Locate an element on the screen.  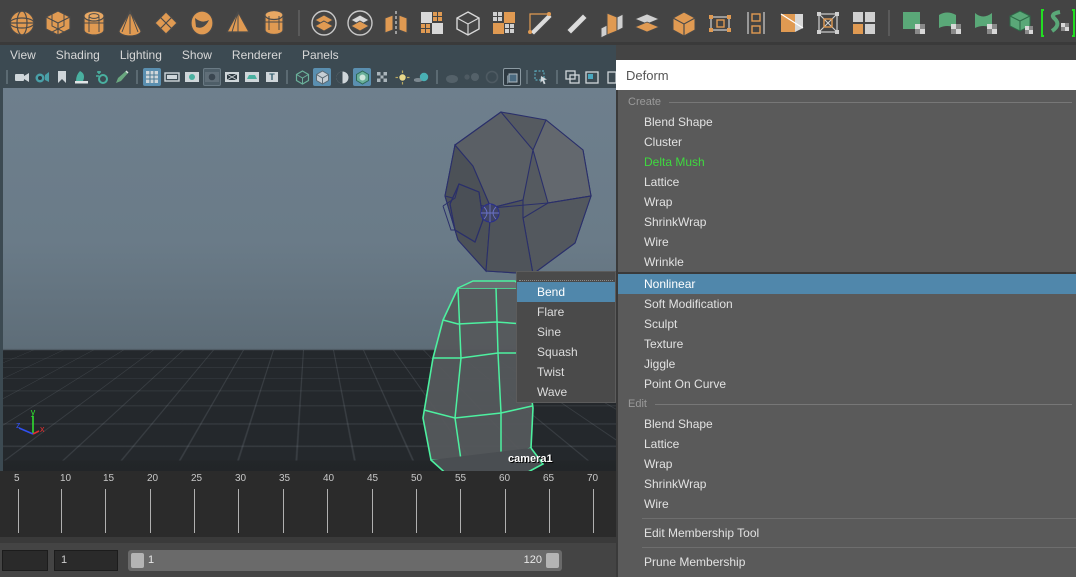
deform-wave-icon is located at coordinates (1058, 23).